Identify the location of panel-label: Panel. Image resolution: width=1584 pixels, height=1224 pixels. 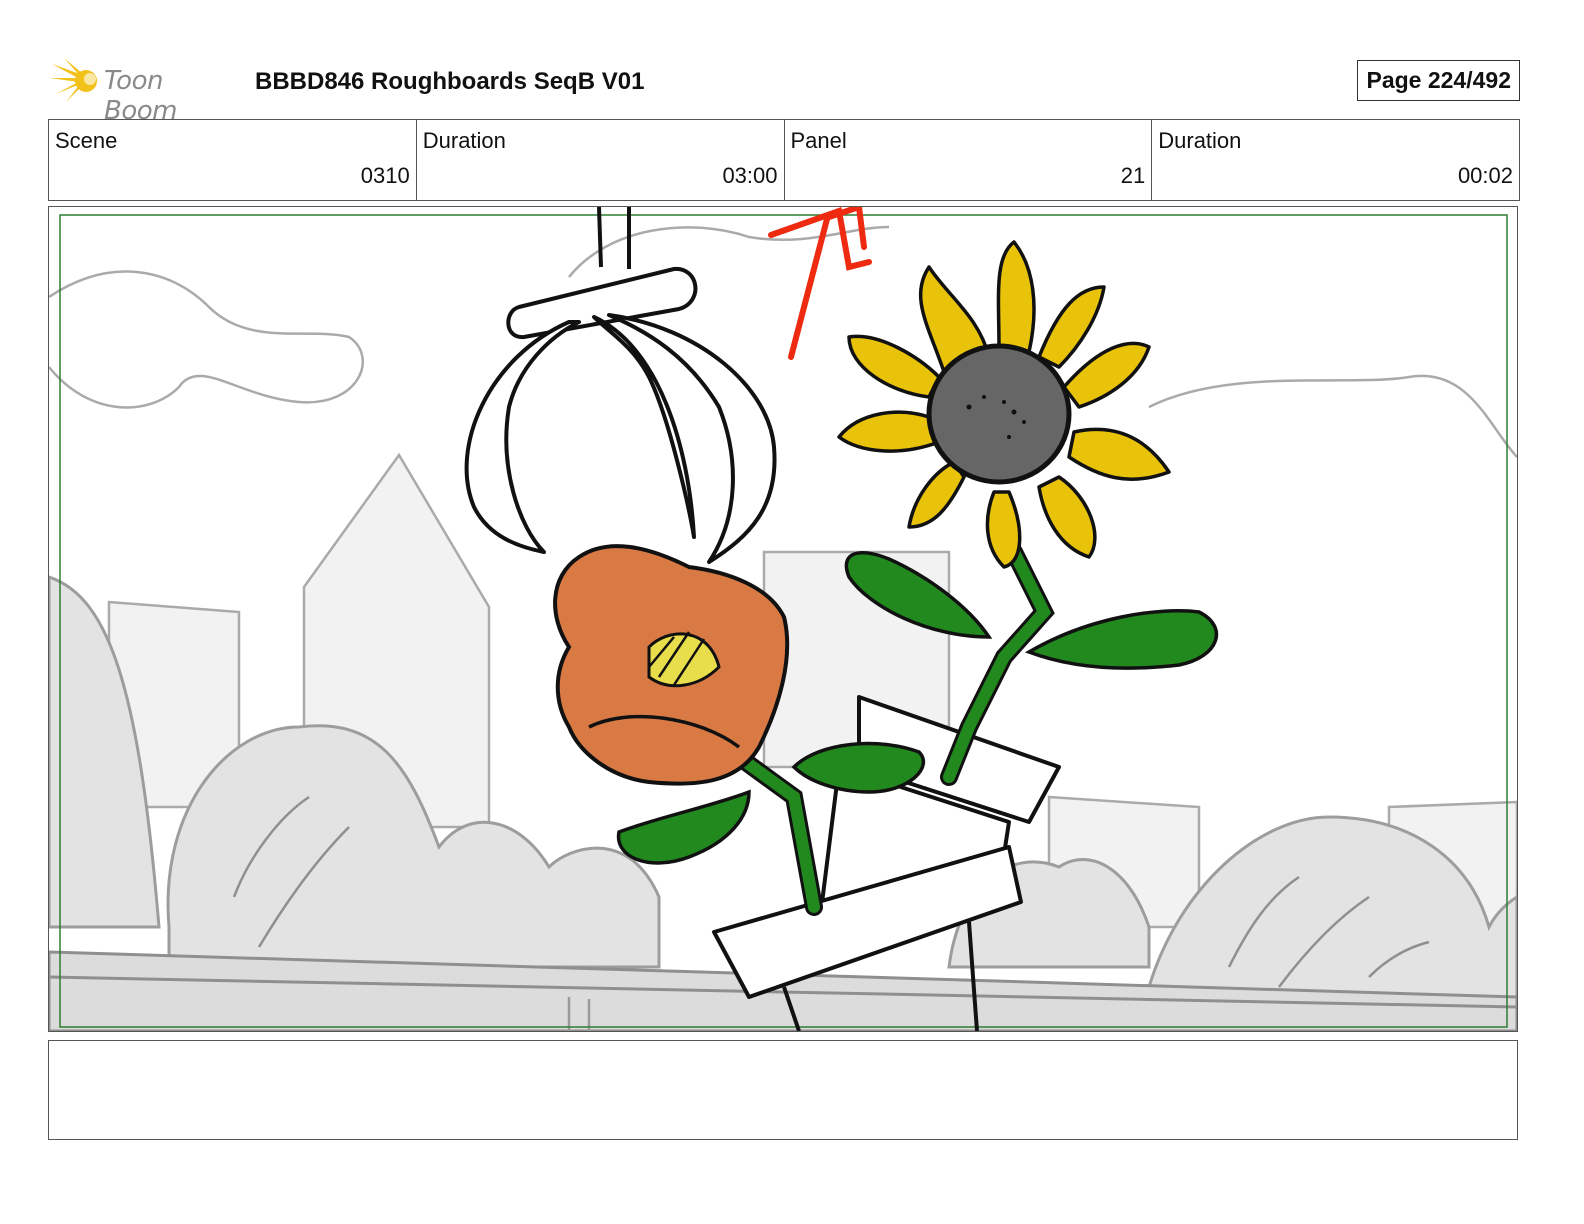
(818, 140).